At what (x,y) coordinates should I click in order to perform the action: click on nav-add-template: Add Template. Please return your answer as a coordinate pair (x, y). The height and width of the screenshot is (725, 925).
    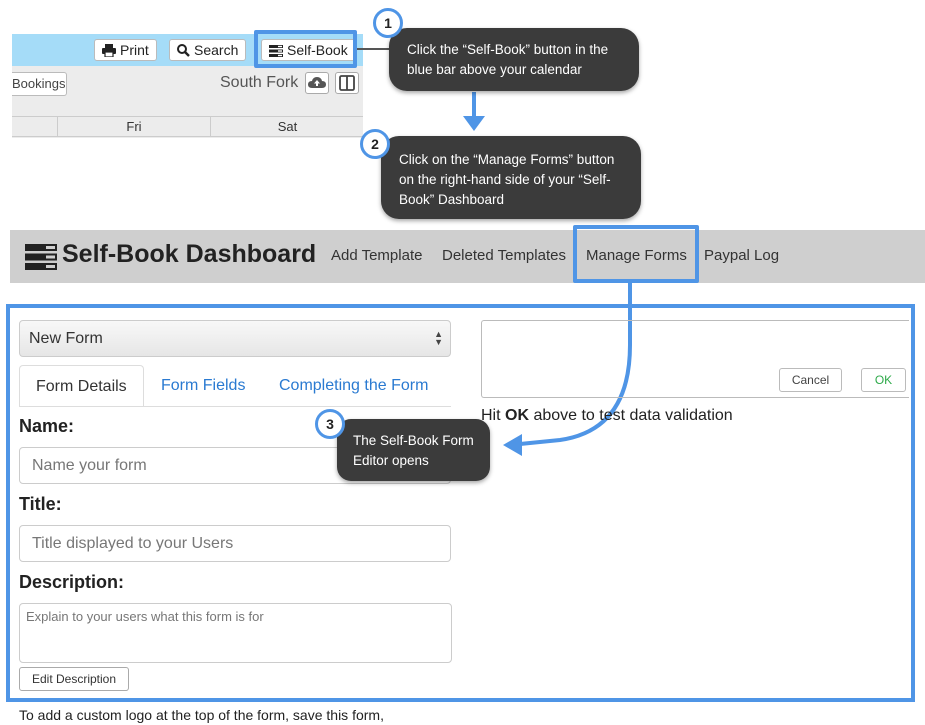
    Looking at the image, I should click on (376, 255).